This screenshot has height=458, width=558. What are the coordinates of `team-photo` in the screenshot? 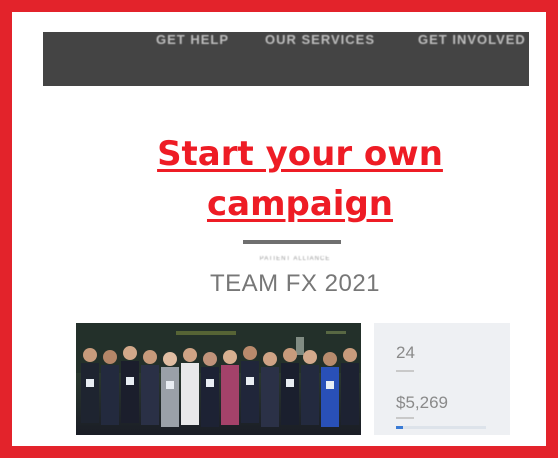 It's located at (218, 379).